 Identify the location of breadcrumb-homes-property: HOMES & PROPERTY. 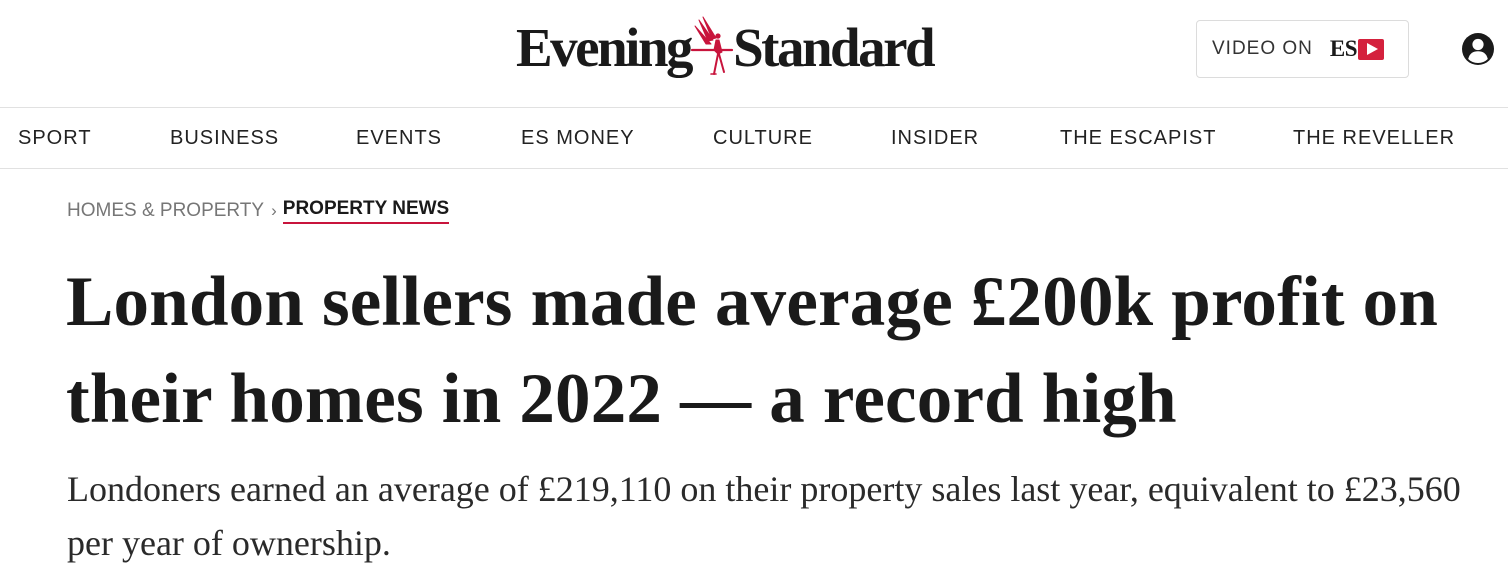
(165, 211).